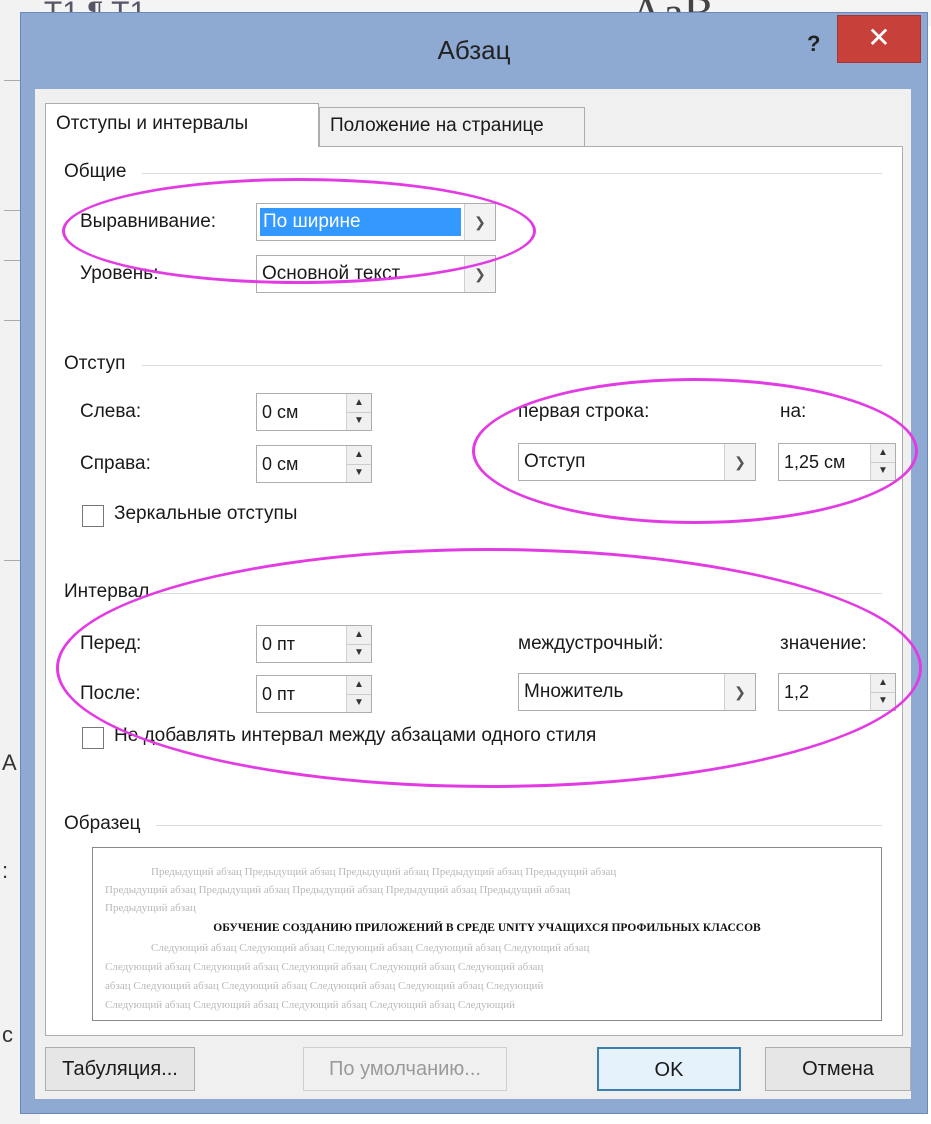  What do you see at coordinates (95, 171) in the screenshot?
I see `group-heading-general: Общие` at bounding box center [95, 171].